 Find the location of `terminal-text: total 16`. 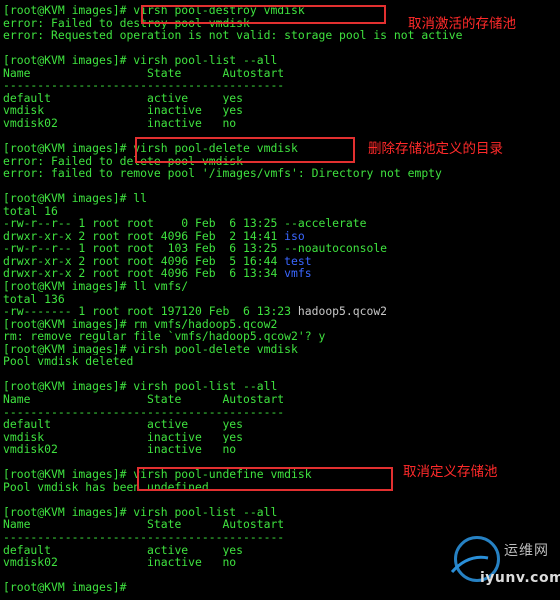

terminal-text: total 16 is located at coordinates (30, 211).